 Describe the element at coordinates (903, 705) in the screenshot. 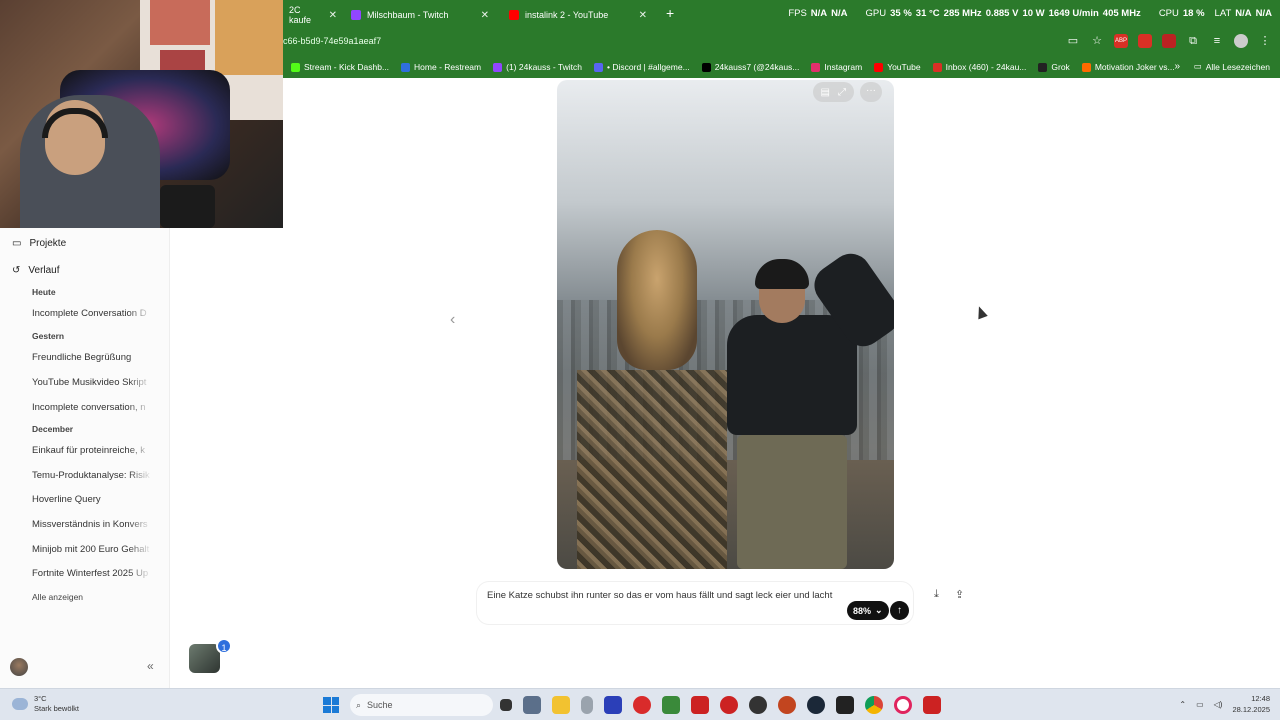

I see `opera-icon` at that location.